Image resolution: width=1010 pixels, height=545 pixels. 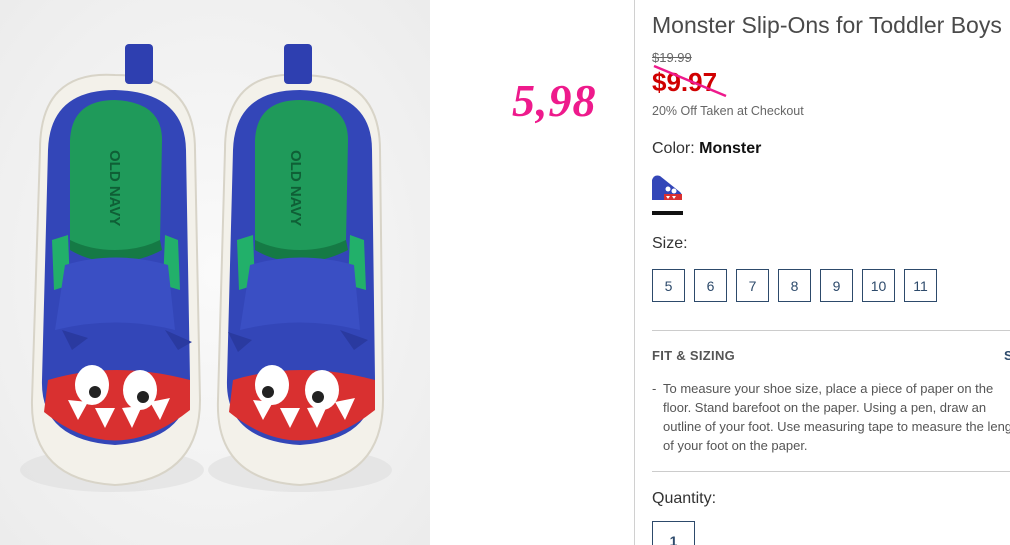 I want to click on size-option-8: 8, so click(x=794, y=285).